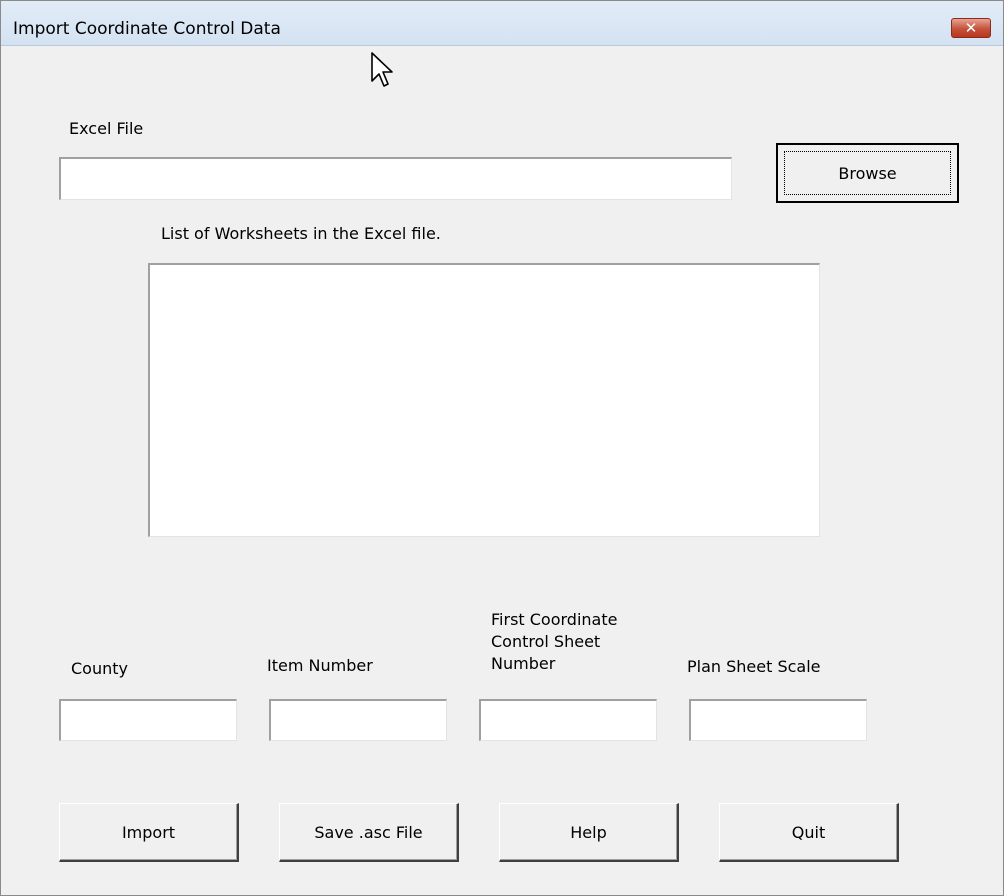 This screenshot has height=896, width=1004. Describe the element at coordinates (148, 720) in the screenshot. I see `county-input` at that location.